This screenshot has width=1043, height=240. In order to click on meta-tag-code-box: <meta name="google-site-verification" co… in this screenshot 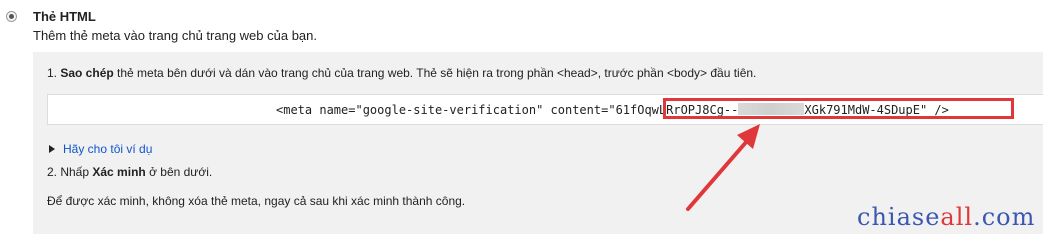, I will do `click(545, 109)`.